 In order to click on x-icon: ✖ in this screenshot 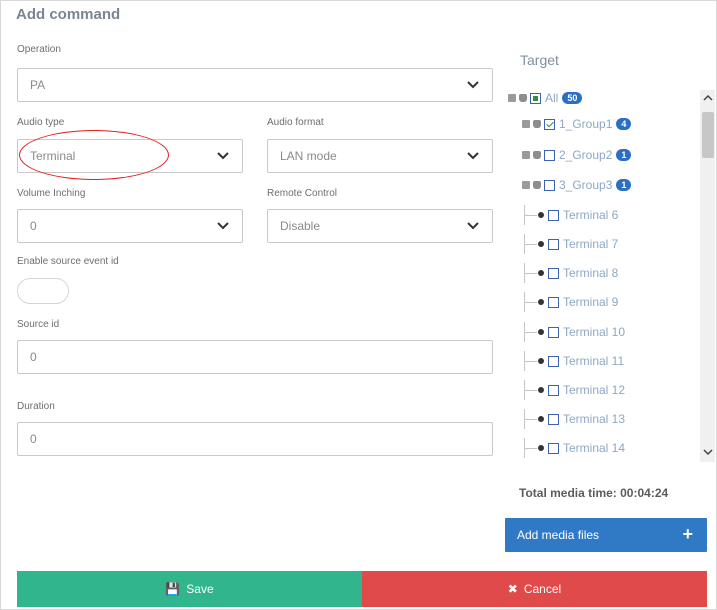, I will do `click(512, 589)`.